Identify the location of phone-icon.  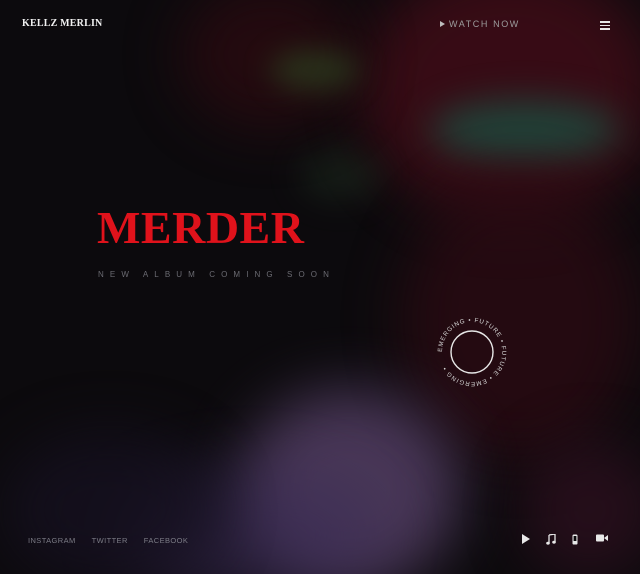
(575, 539).